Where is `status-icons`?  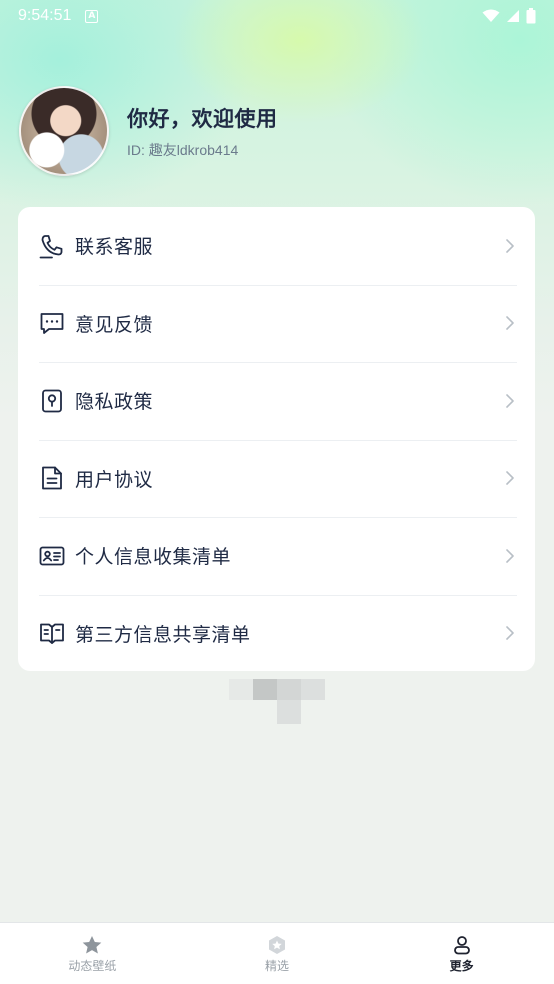
status-icons is located at coordinates (509, 16).